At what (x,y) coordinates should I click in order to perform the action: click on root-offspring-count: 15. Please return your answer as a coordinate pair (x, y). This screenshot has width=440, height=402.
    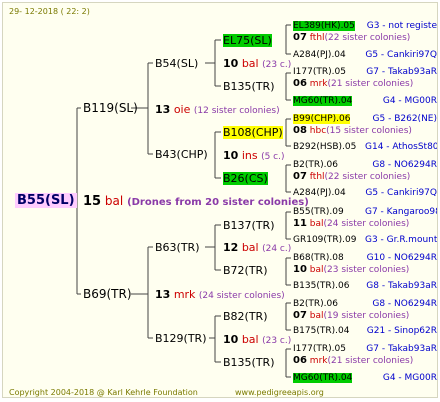
    Looking at the image, I should click on (92, 201).